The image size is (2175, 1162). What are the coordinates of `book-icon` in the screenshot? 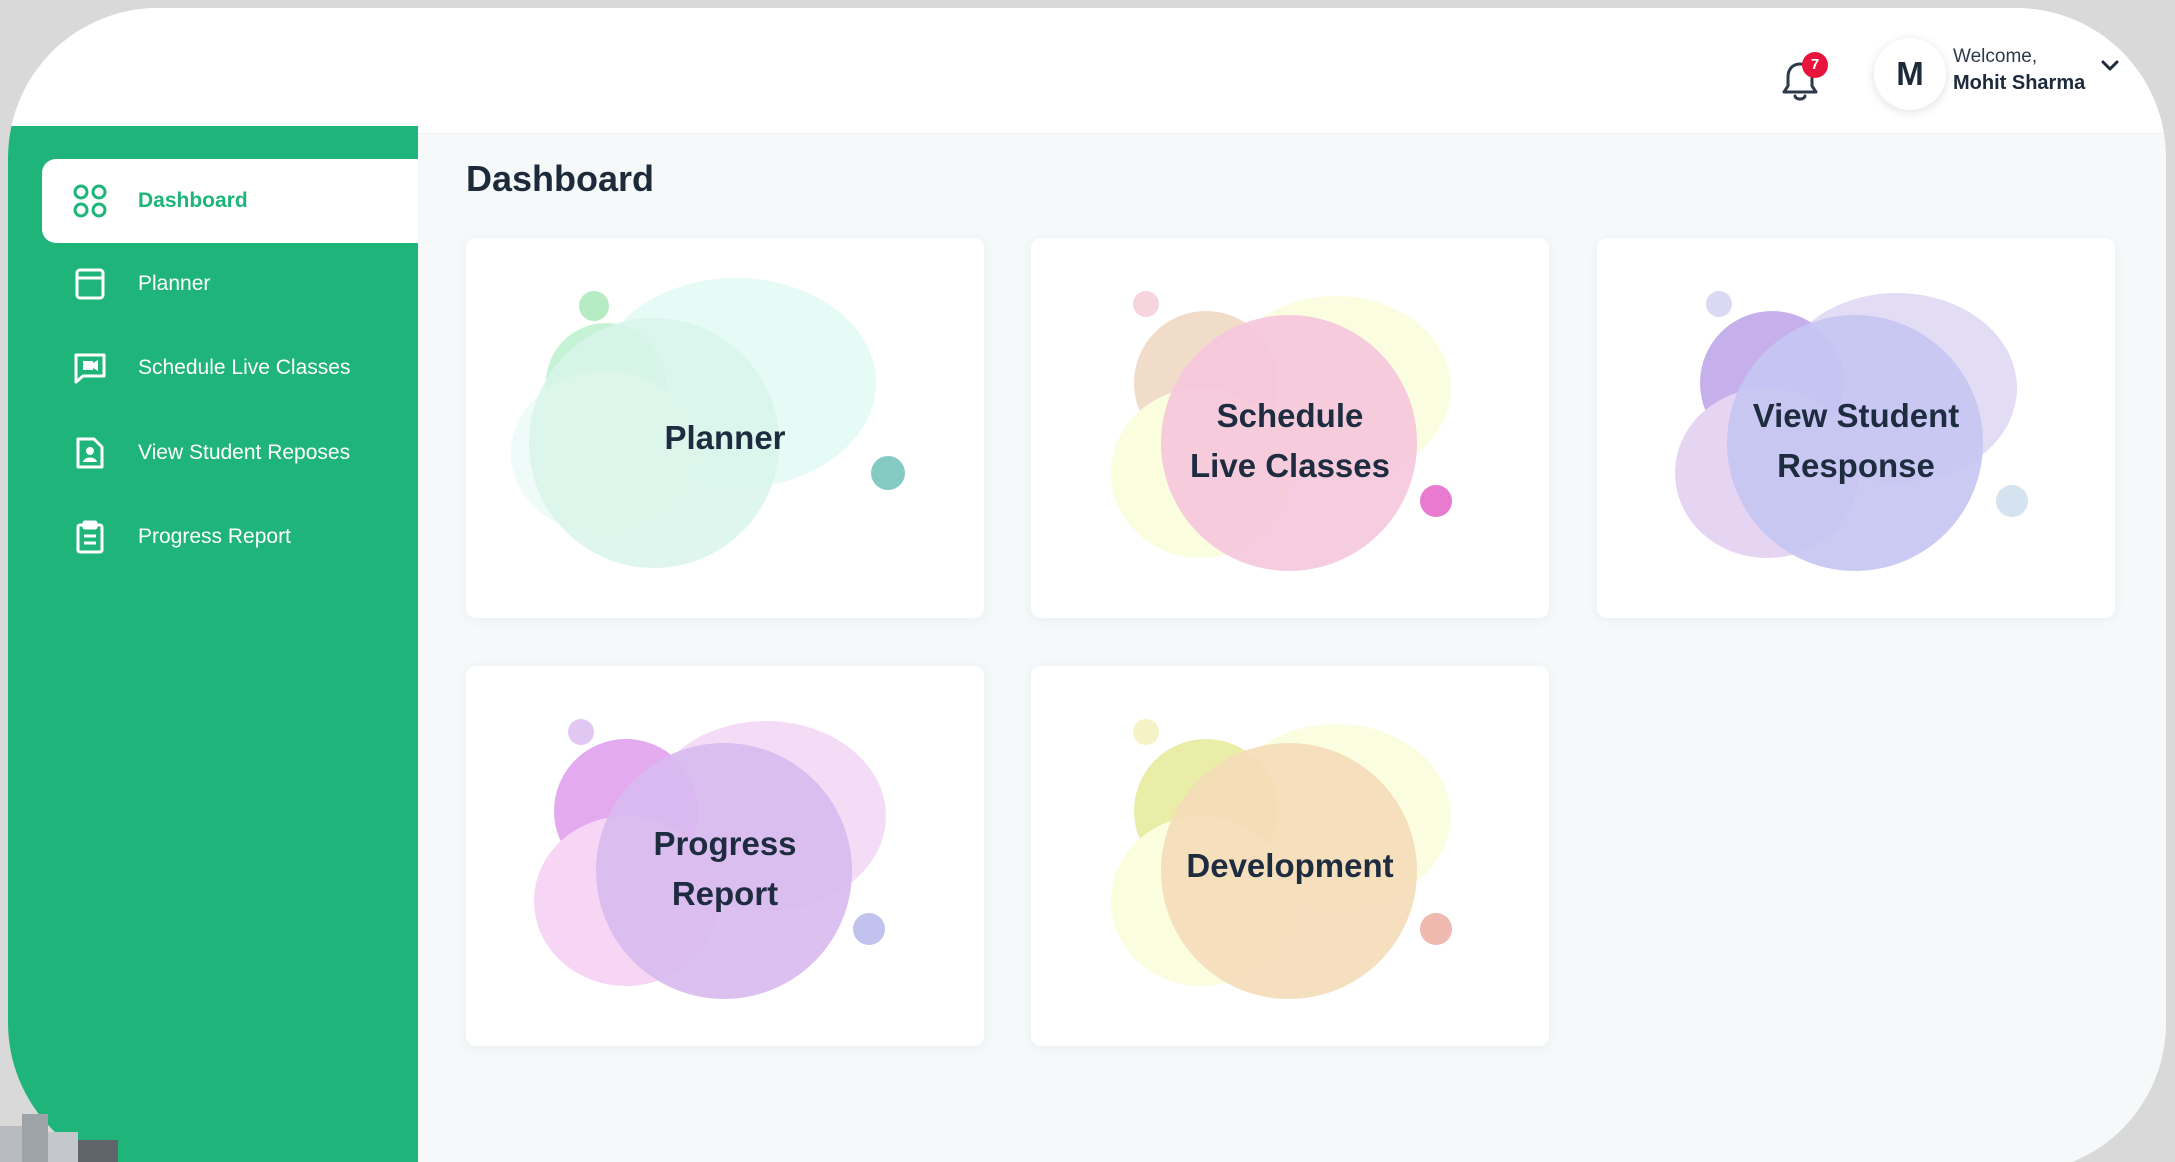 It's located at (90, 284).